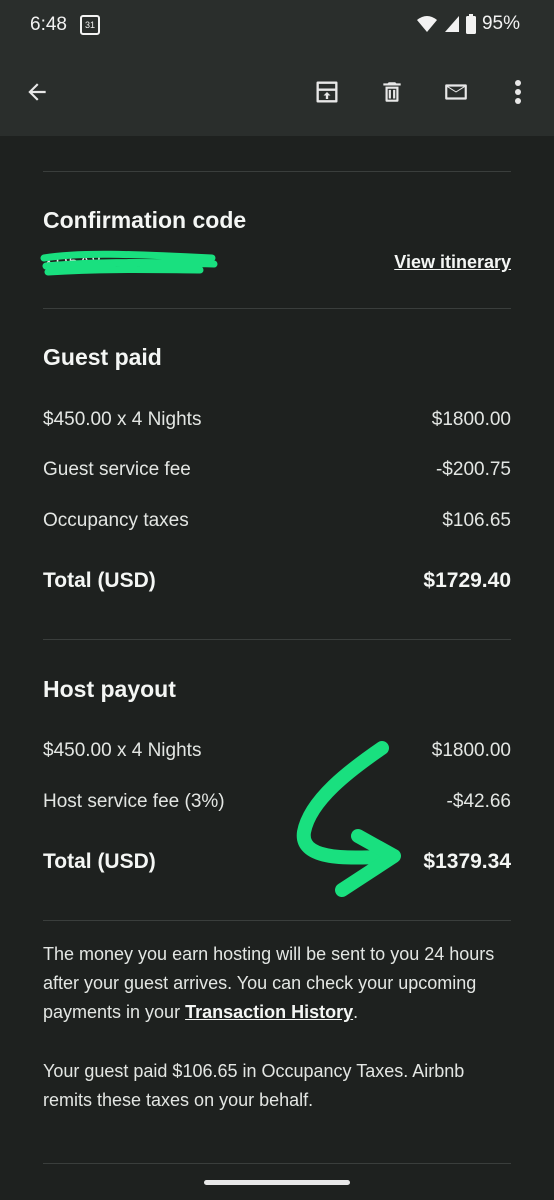 Image resolution: width=554 pixels, height=1200 pixels. What do you see at coordinates (327, 92) in the screenshot?
I see `archive-icon` at bounding box center [327, 92].